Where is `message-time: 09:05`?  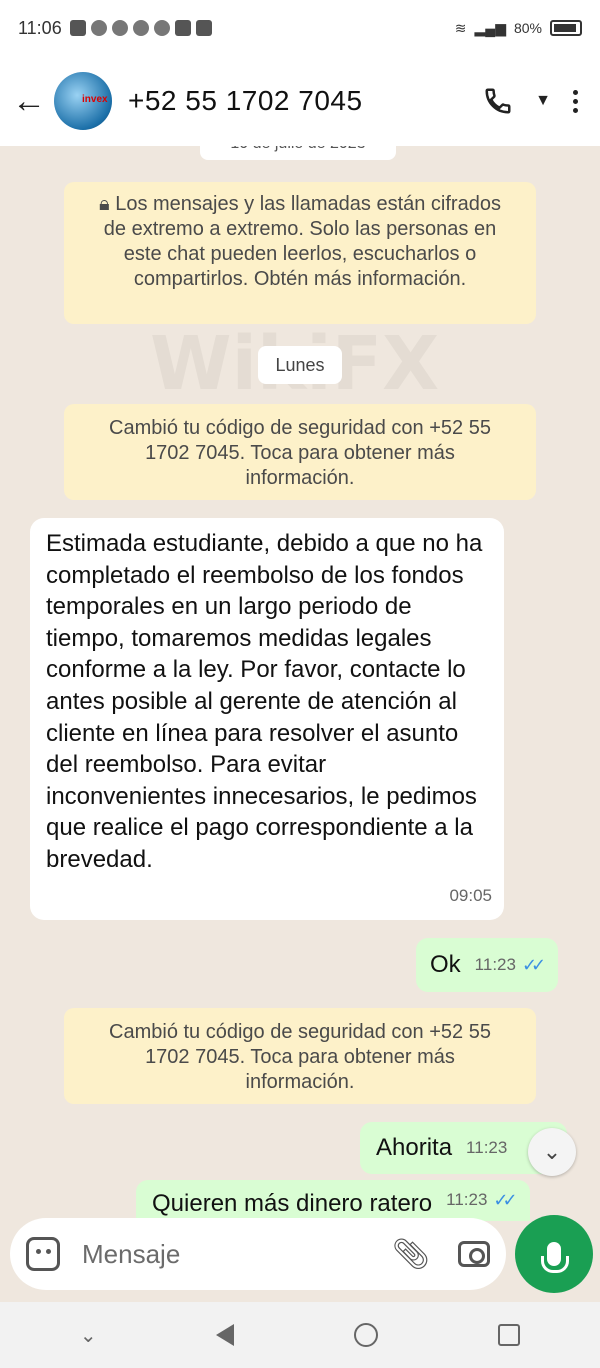 message-time: 09:05 is located at coordinates (470, 896).